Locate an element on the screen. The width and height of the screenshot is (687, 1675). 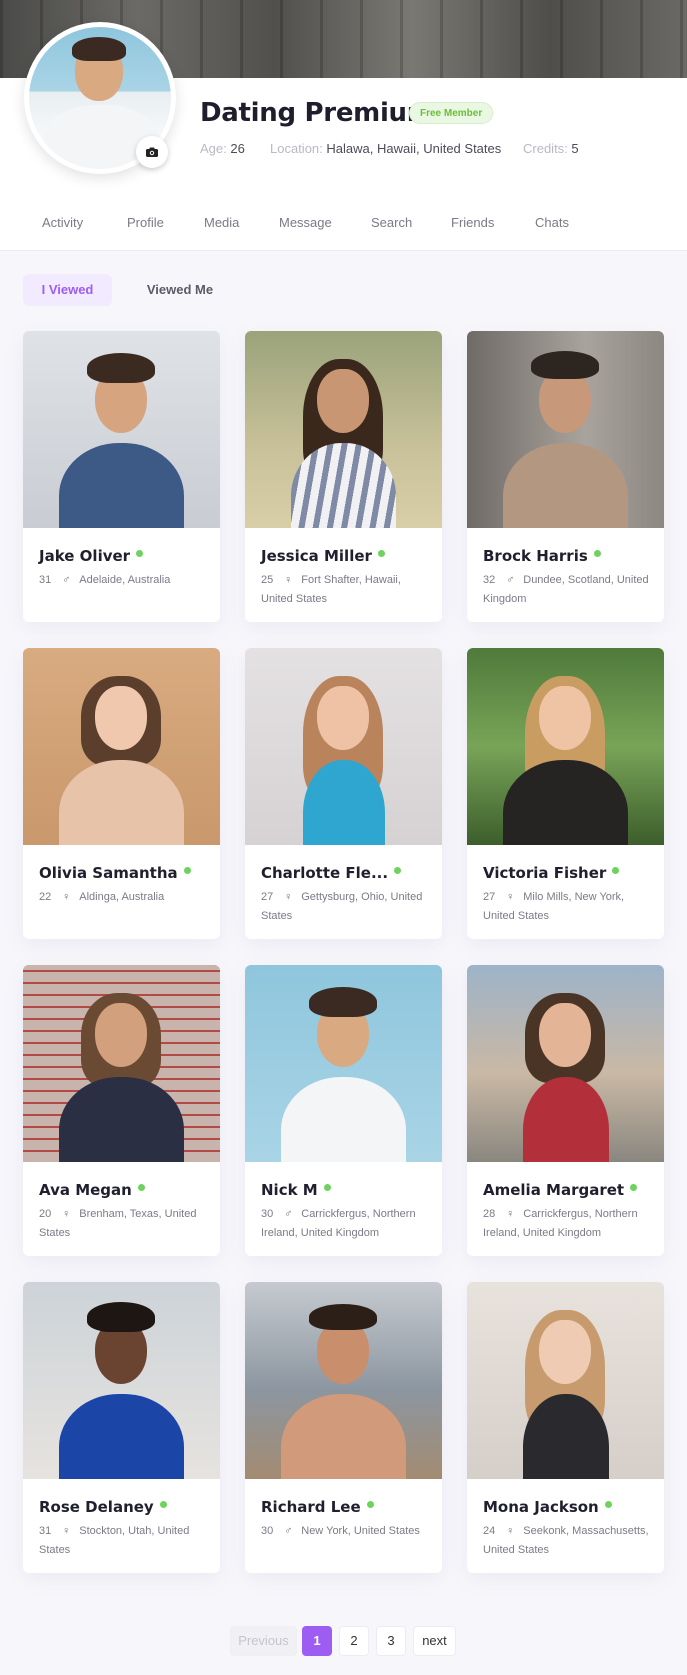
tab-activity: Activity is located at coordinates (62, 222).